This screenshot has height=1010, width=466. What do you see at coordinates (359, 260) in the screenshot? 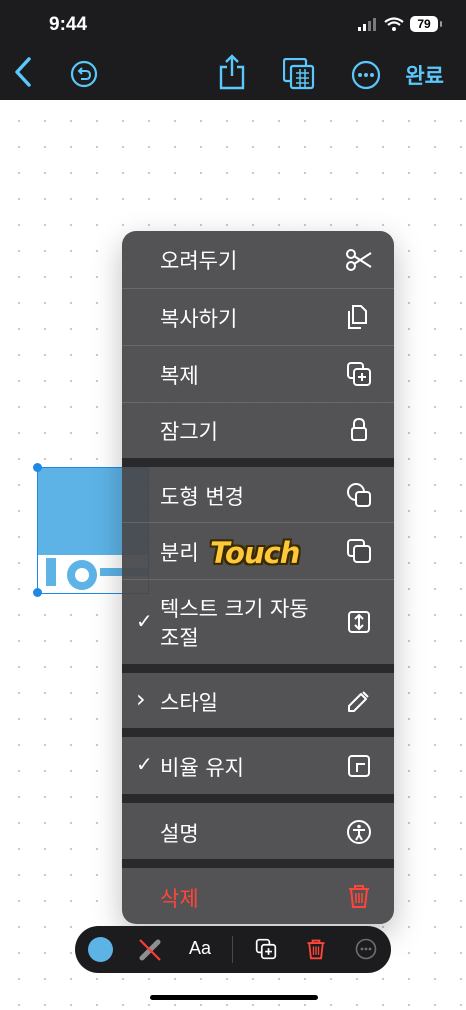
I see `scissors-icon` at bounding box center [359, 260].